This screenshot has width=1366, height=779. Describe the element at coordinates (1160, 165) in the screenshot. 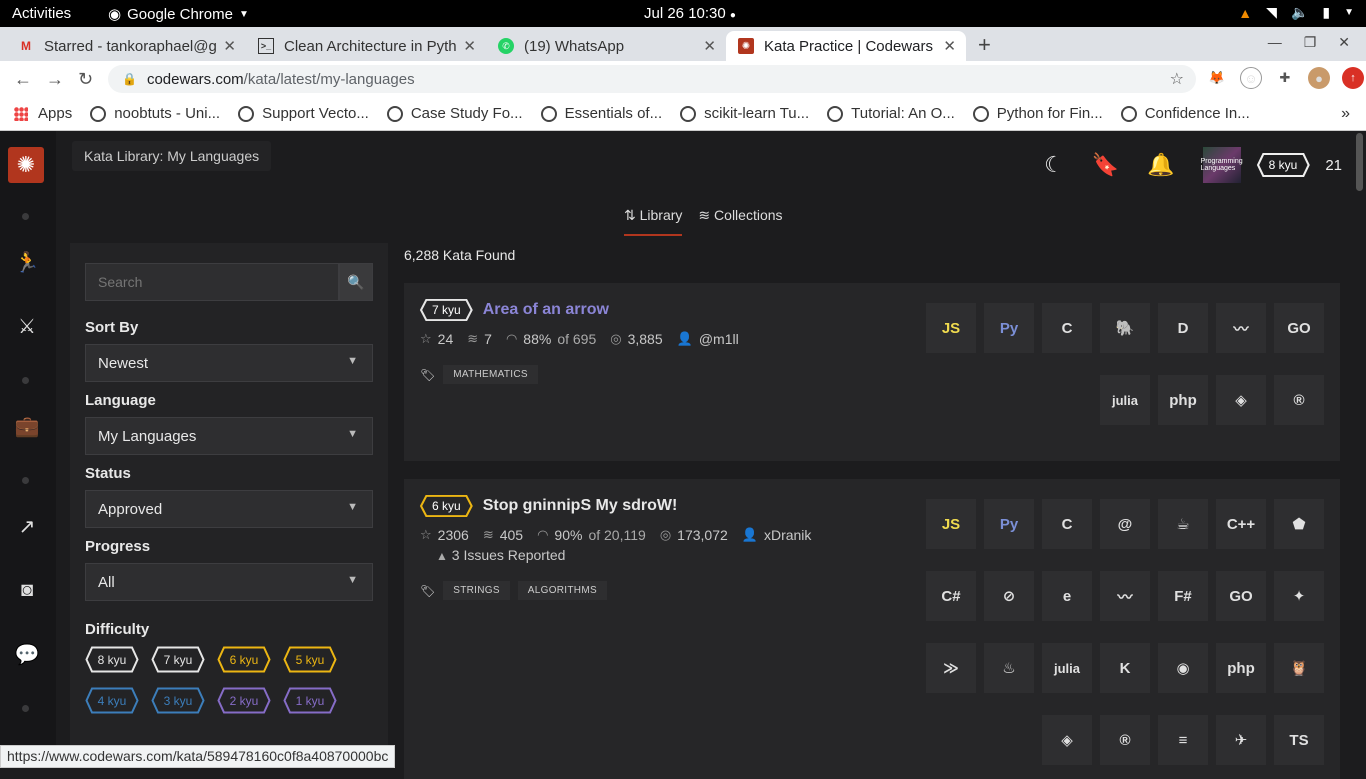

I see `bell-icon: 🔔` at that location.